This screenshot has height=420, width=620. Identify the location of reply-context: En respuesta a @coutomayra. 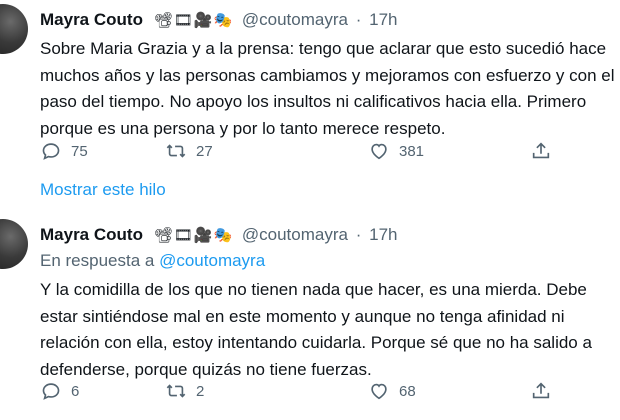
(152, 261).